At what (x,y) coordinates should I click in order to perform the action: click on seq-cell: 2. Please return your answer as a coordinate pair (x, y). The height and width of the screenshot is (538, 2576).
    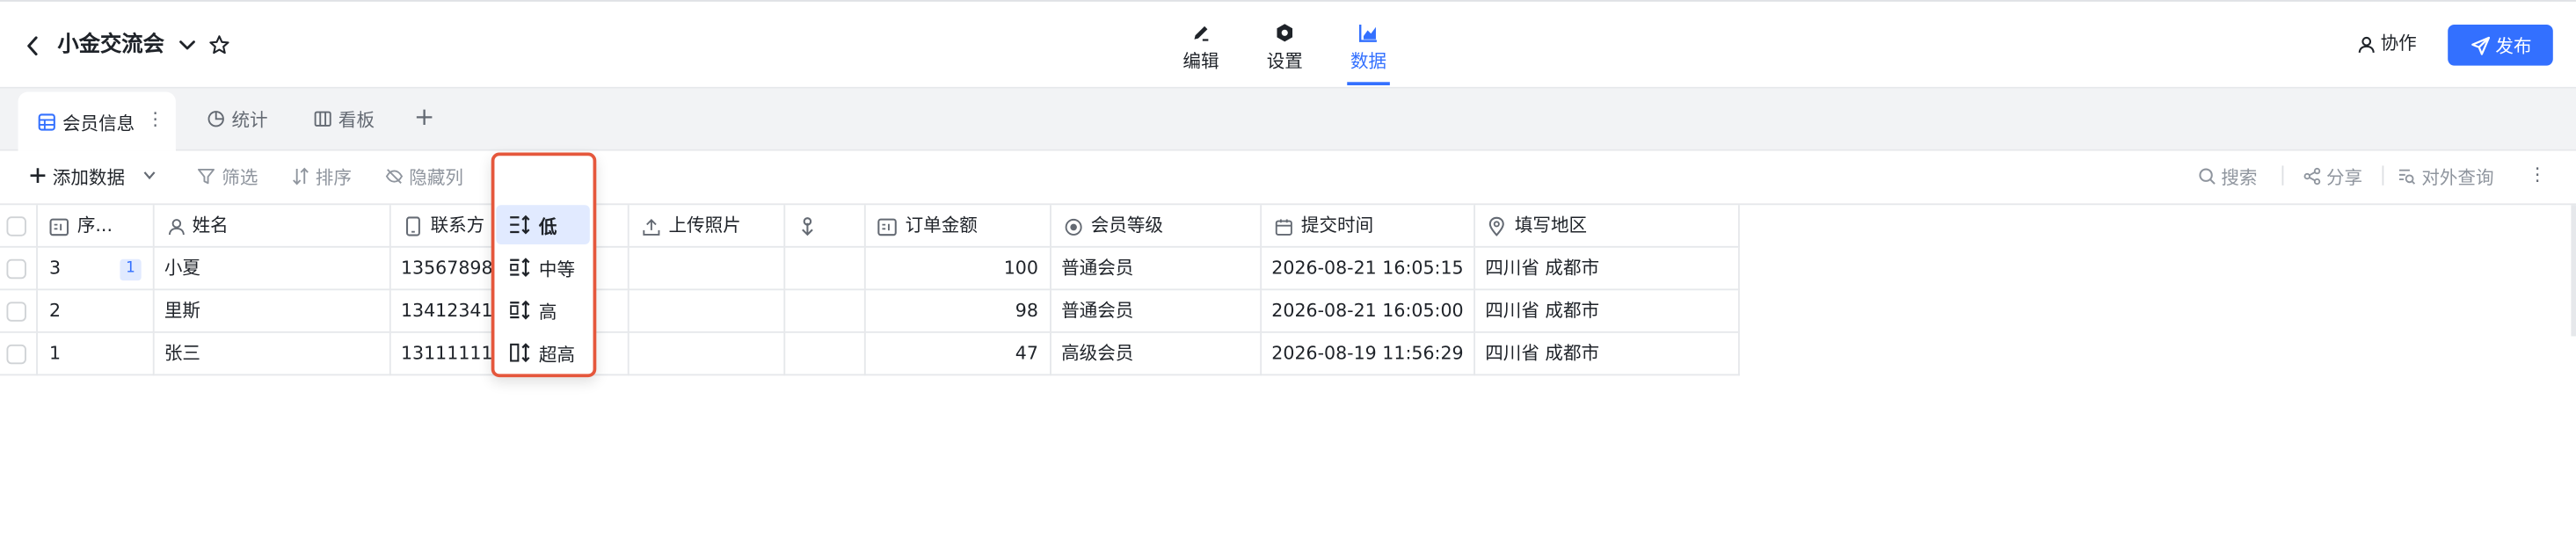
    Looking at the image, I should click on (96, 312).